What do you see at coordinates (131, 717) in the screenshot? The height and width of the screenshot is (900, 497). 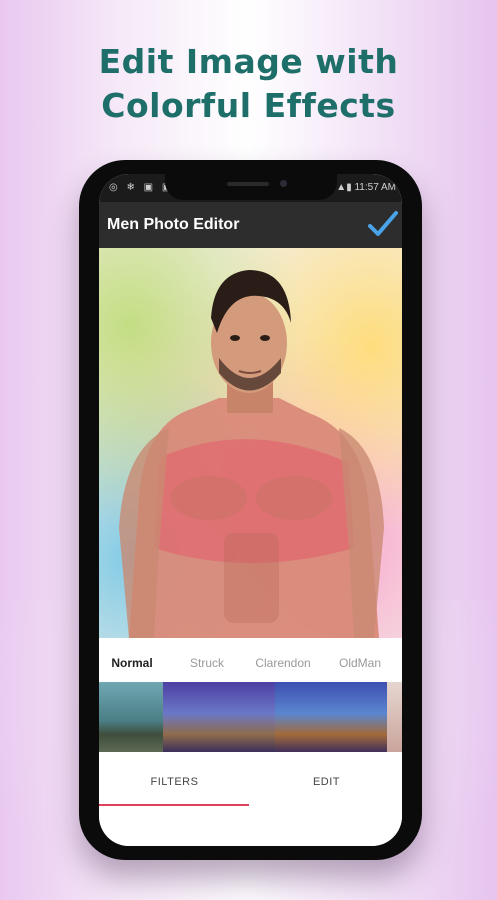 I see `thumbnail-normal` at bounding box center [131, 717].